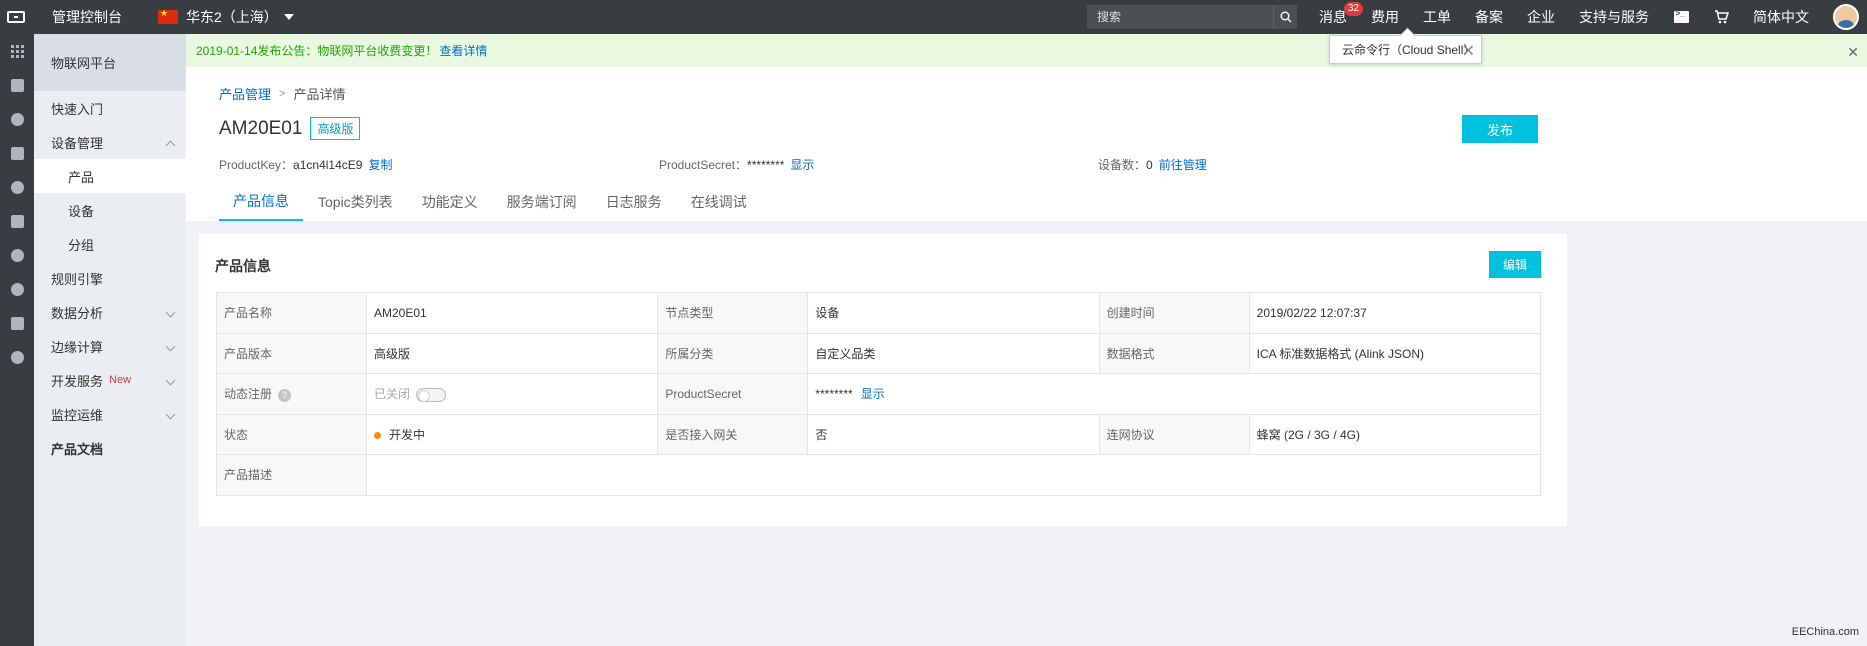 Image resolution: width=1867 pixels, height=646 pixels. What do you see at coordinates (110, 244) in the screenshot?
I see `sidebar-item-groups: 分组` at bounding box center [110, 244].